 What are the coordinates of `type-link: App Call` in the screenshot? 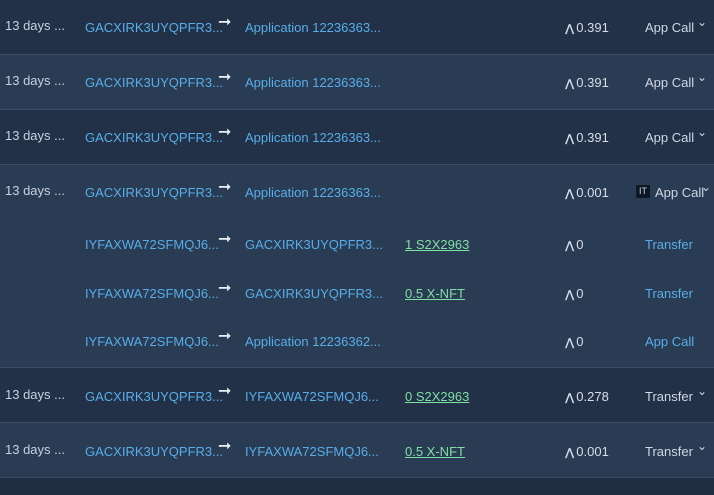 It's located at (669, 342).